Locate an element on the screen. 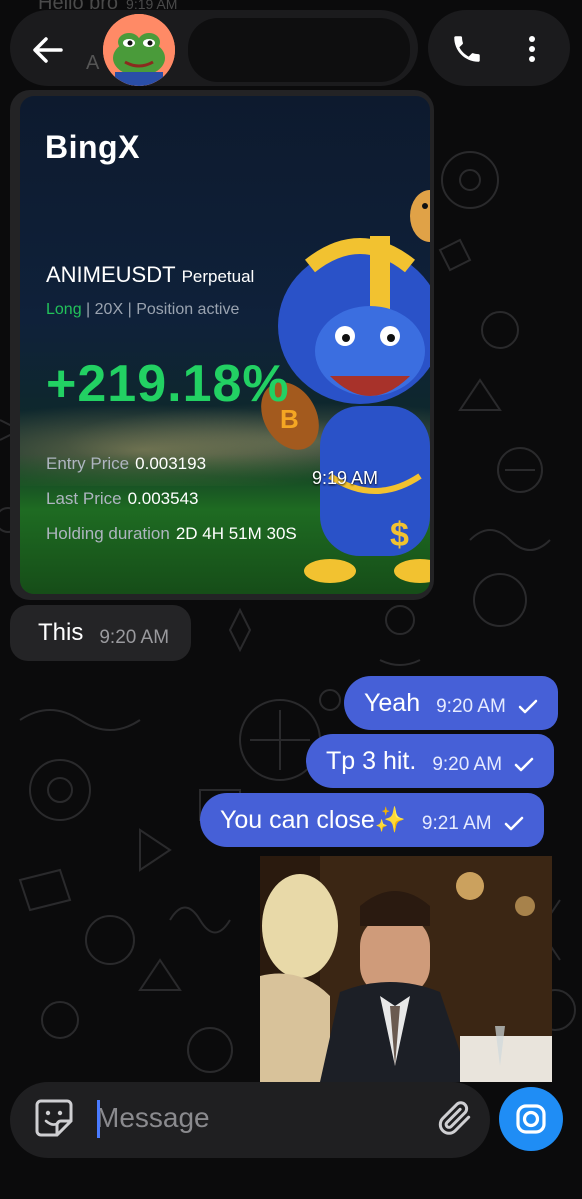  message-text: You can close✨ is located at coordinates (313, 819).